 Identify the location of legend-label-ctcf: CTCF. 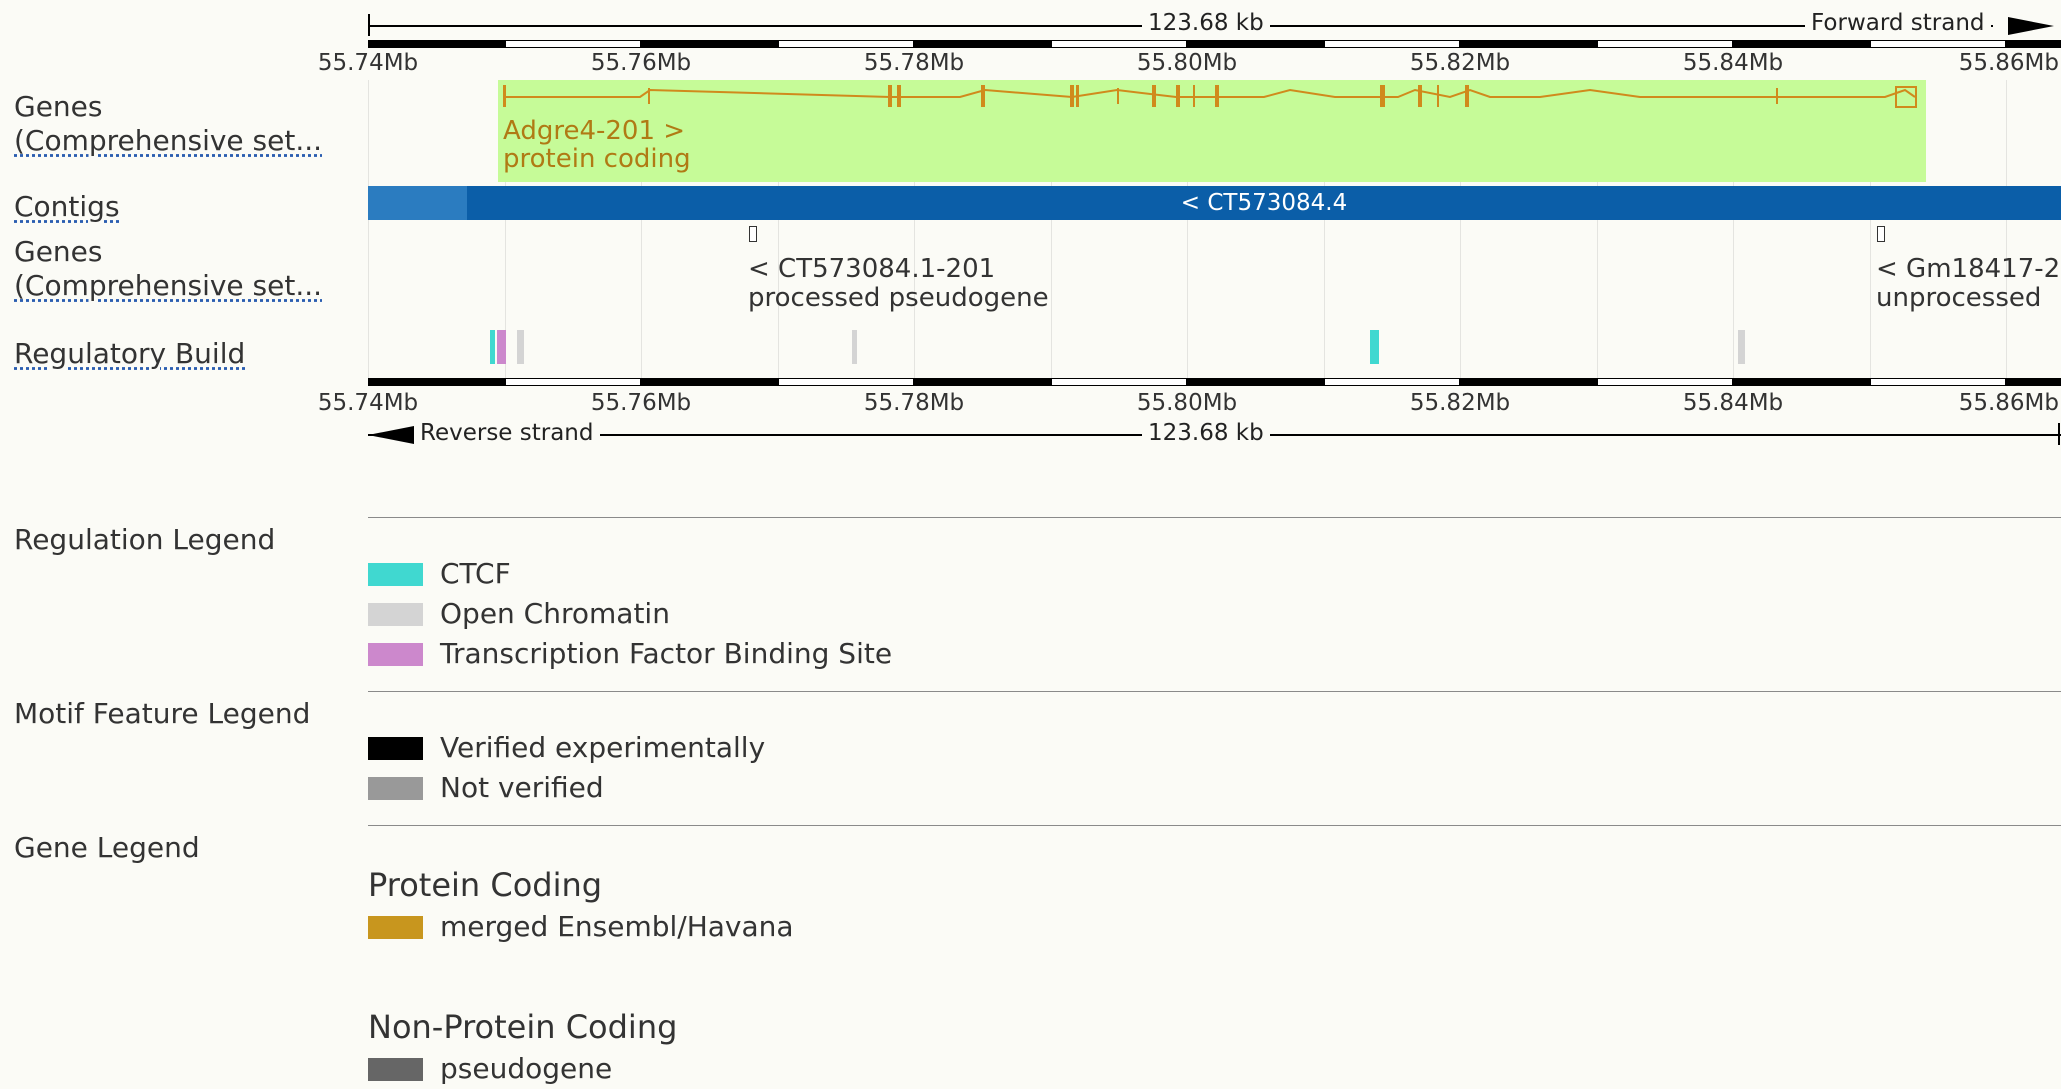
(475, 573).